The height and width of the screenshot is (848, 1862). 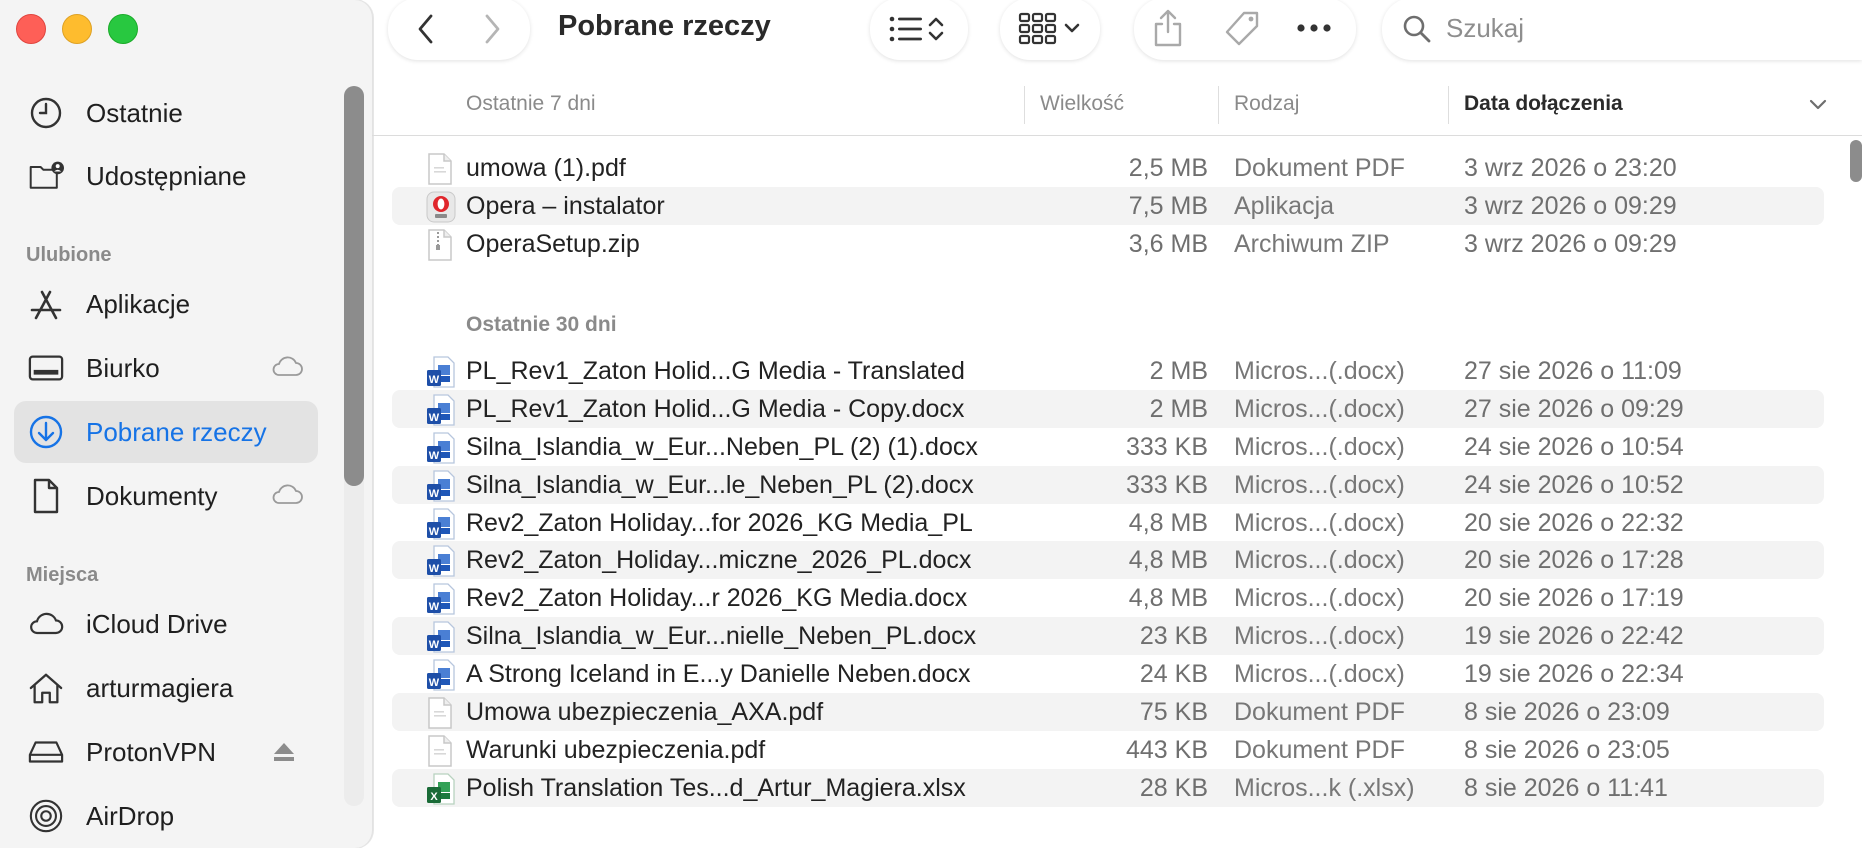 What do you see at coordinates (1543, 104) in the screenshot?
I see `column-header-date-added: Data dołączenia` at bounding box center [1543, 104].